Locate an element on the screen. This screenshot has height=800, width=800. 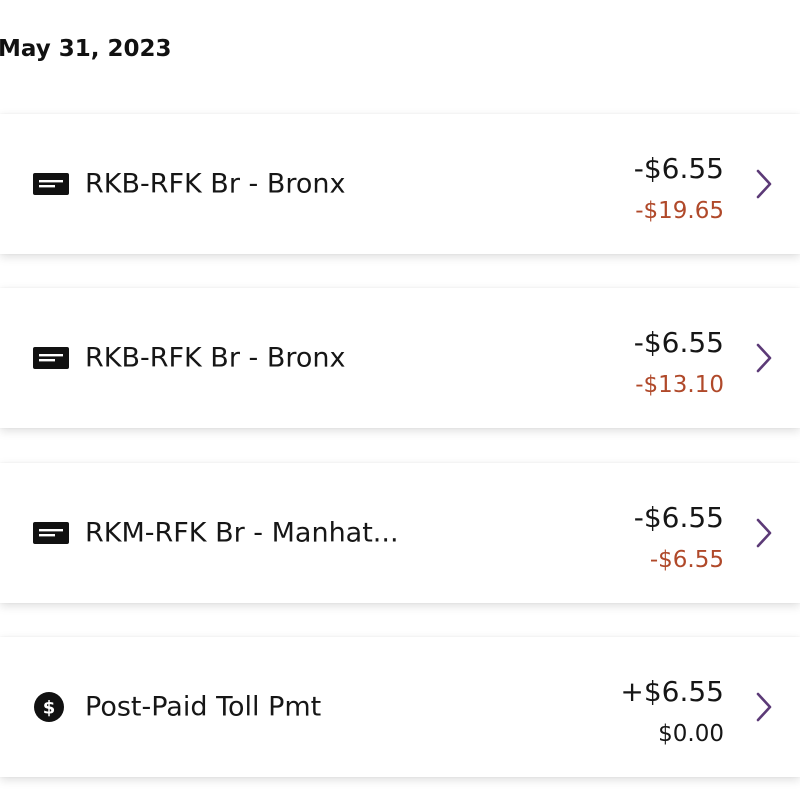
dollar-icon: $ is located at coordinates (49, 707).